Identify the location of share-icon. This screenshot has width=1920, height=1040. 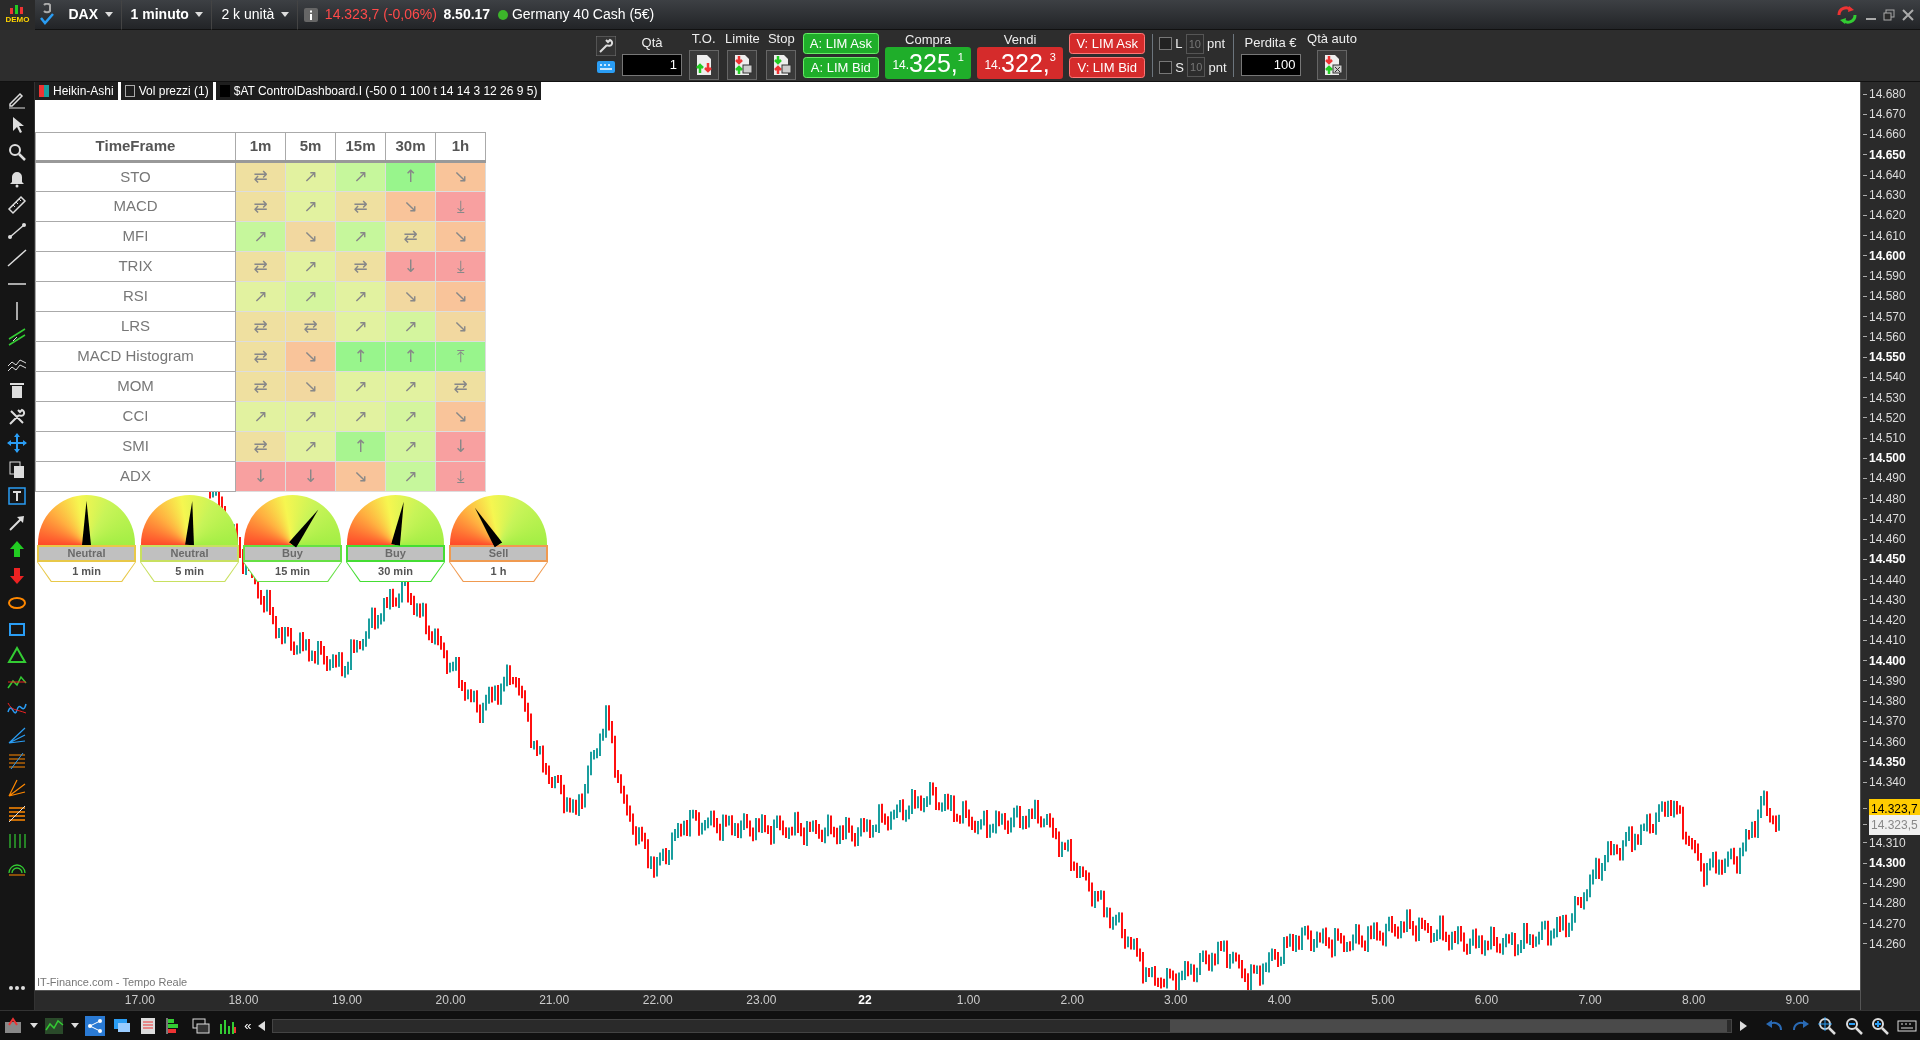
(95, 1025).